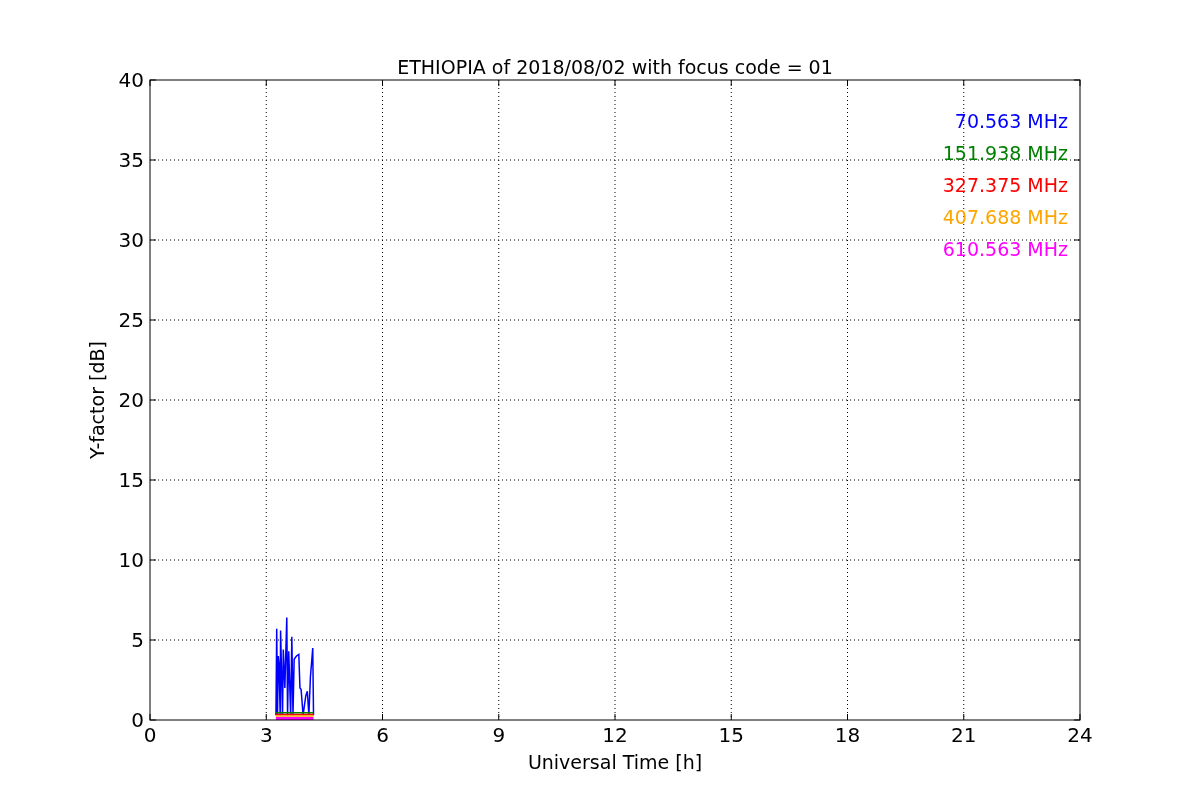 This screenshot has height=800, width=1200. Describe the element at coordinates (382, 735) in the screenshot. I see `x-tick-label: 6` at that location.